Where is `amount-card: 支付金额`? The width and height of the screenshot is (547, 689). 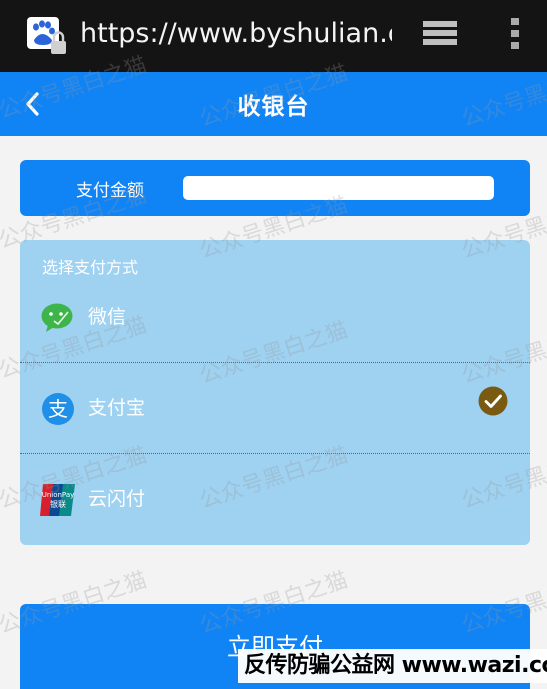
amount-card: 支付金额 is located at coordinates (275, 188).